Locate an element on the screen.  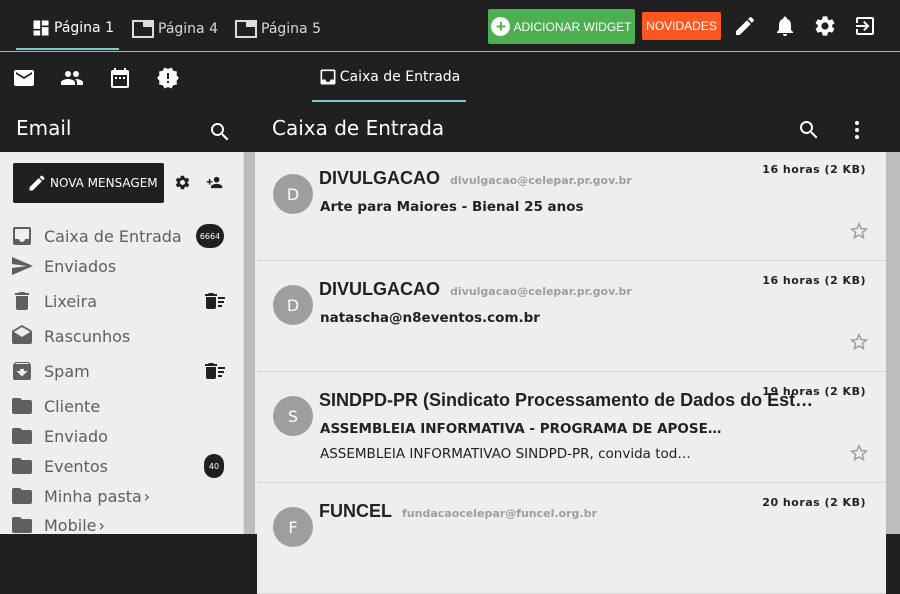
sidebar-item-label: Rascunhos is located at coordinates (87, 336).